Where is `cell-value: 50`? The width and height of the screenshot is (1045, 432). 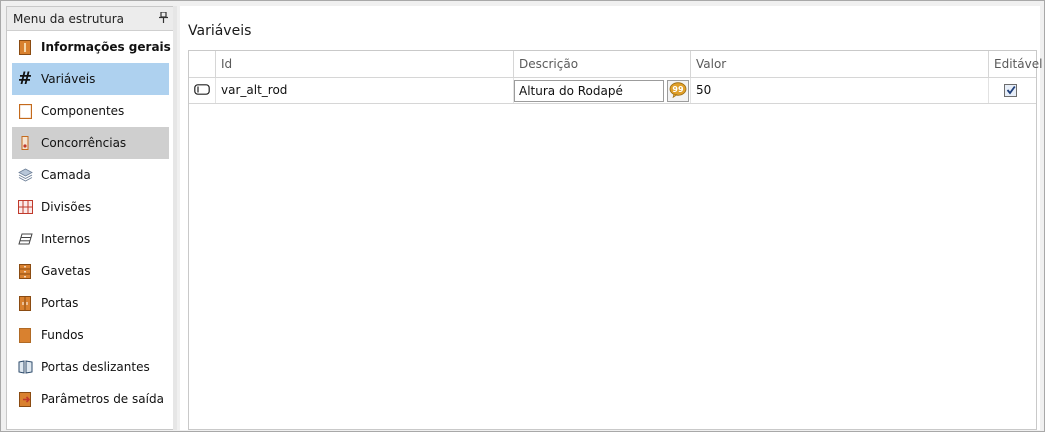
cell-value: 50 is located at coordinates (839, 90).